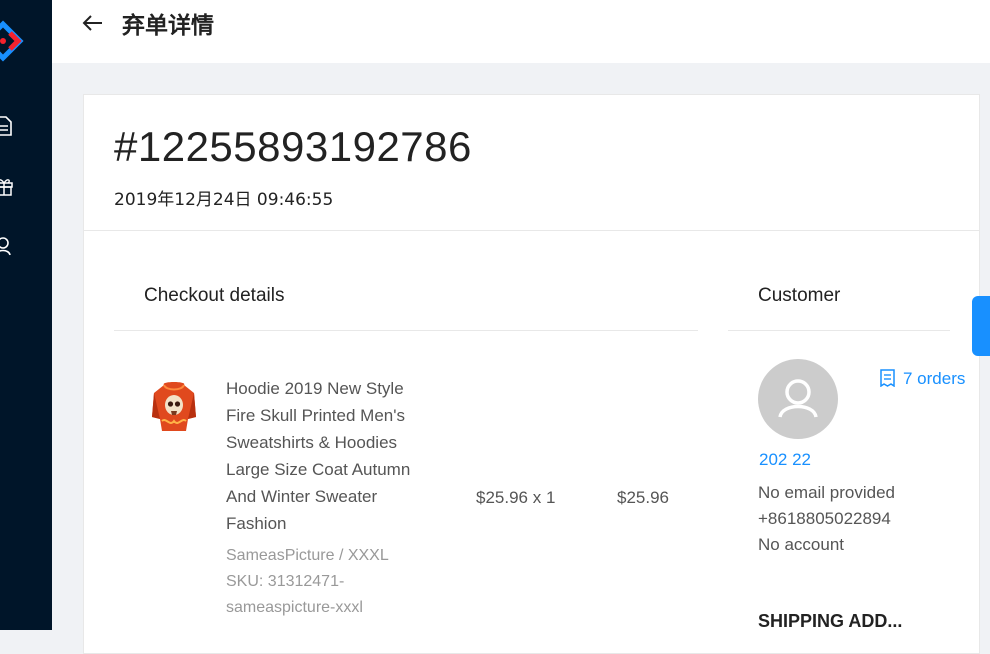 This screenshot has height=654, width=990. What do you see at coordinates (307, 555) in the screenshot?
I see `product-variant: SameasPicture / XXXL` at bounding box center [307, 555].